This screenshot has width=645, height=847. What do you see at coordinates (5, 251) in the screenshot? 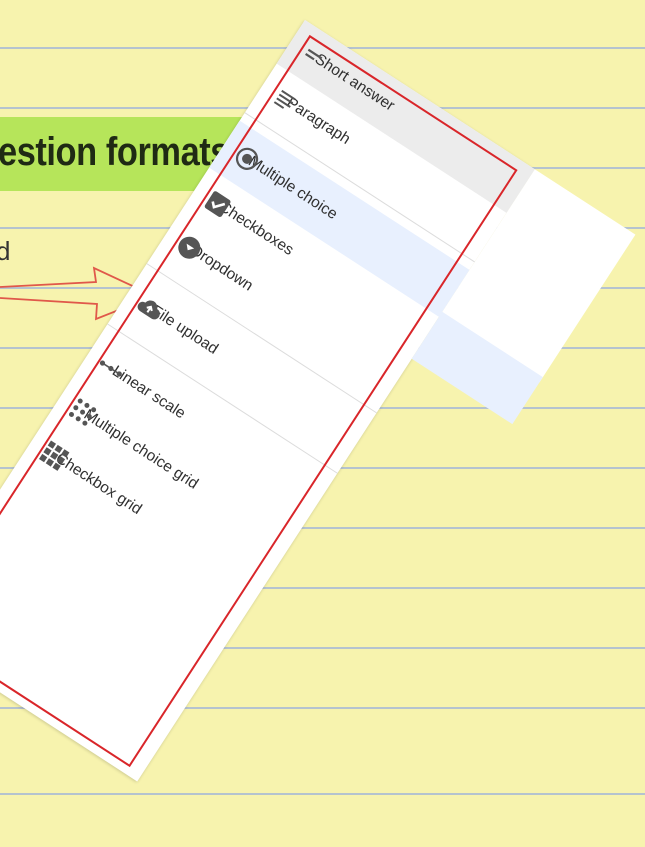
I see `slide-partial-text: d` at bounding box center [5, 251].